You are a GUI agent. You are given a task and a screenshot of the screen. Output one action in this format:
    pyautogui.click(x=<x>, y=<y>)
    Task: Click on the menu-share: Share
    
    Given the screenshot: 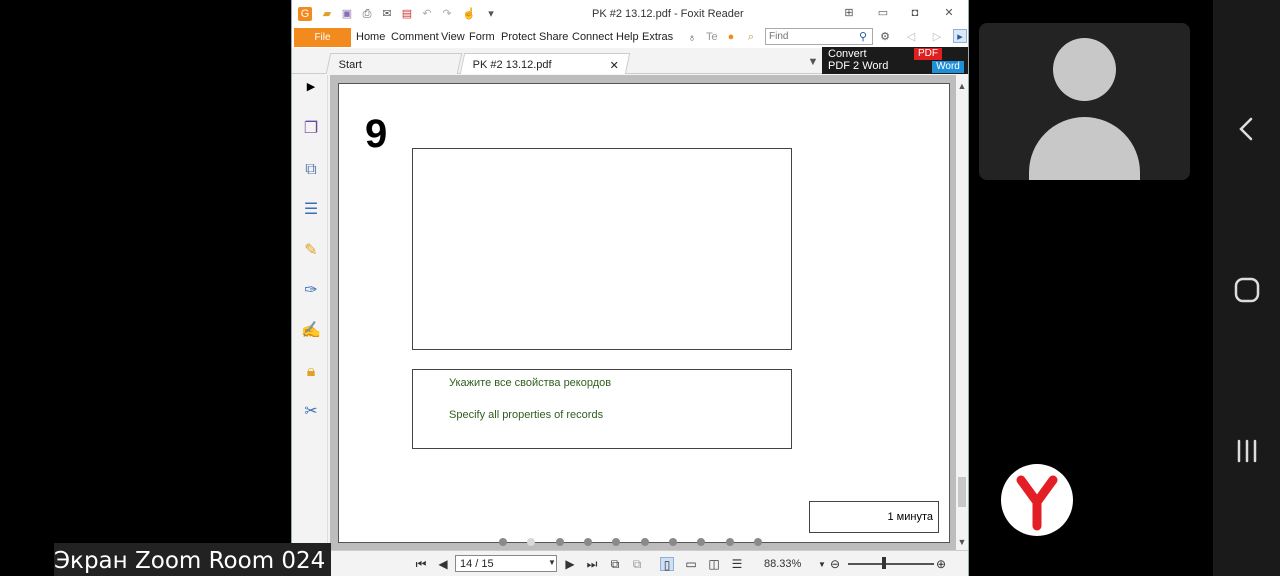 What is the action you would take?
    pyautogui.click(x=553, y=37)
    